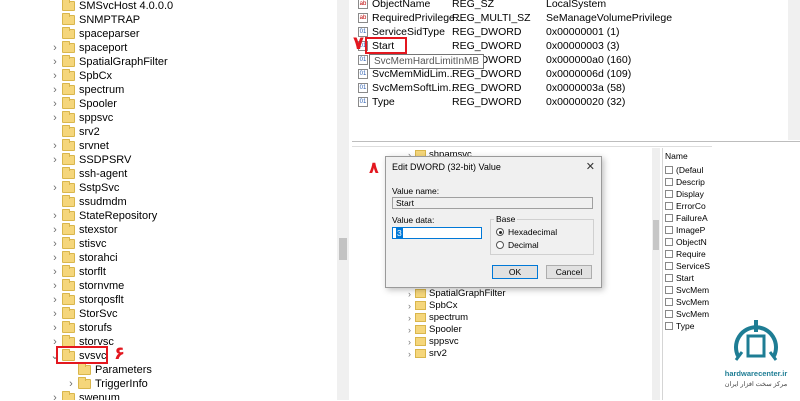 This screenshot has height=401, width=800. What do you see at coordinates (343, 200) in the screenshot?
I see `tree-scrollbar` at bounding box center [343, 200].